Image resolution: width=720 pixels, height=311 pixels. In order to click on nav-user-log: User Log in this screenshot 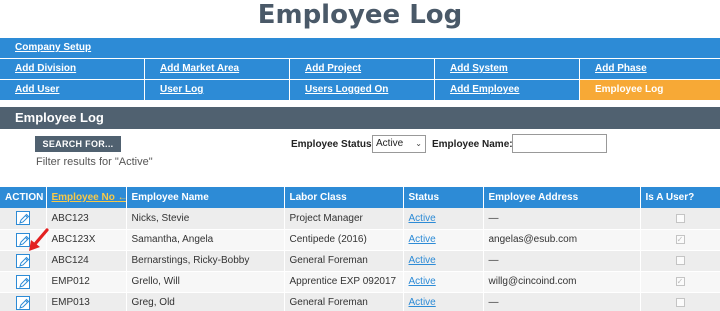, I will do `click(217, 90)`.